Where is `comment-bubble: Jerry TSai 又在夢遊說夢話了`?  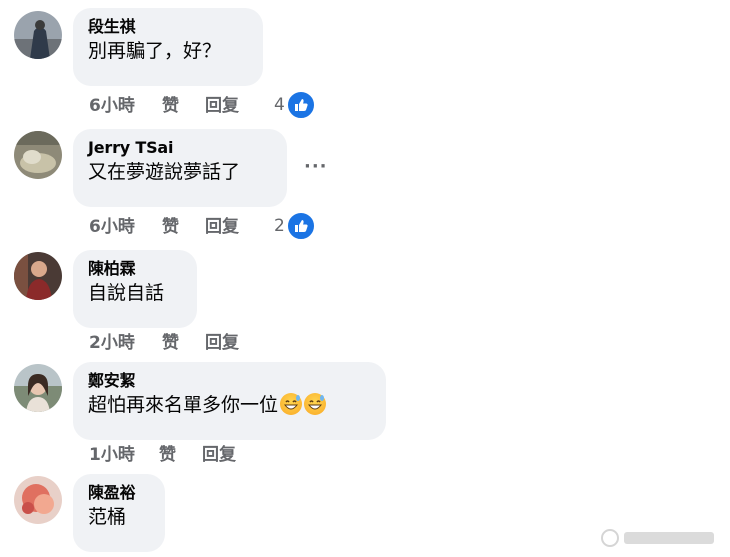 comment-bubble: Jerry TSai 又在夢遊說夢話了 is located at coordinates (180, 168).